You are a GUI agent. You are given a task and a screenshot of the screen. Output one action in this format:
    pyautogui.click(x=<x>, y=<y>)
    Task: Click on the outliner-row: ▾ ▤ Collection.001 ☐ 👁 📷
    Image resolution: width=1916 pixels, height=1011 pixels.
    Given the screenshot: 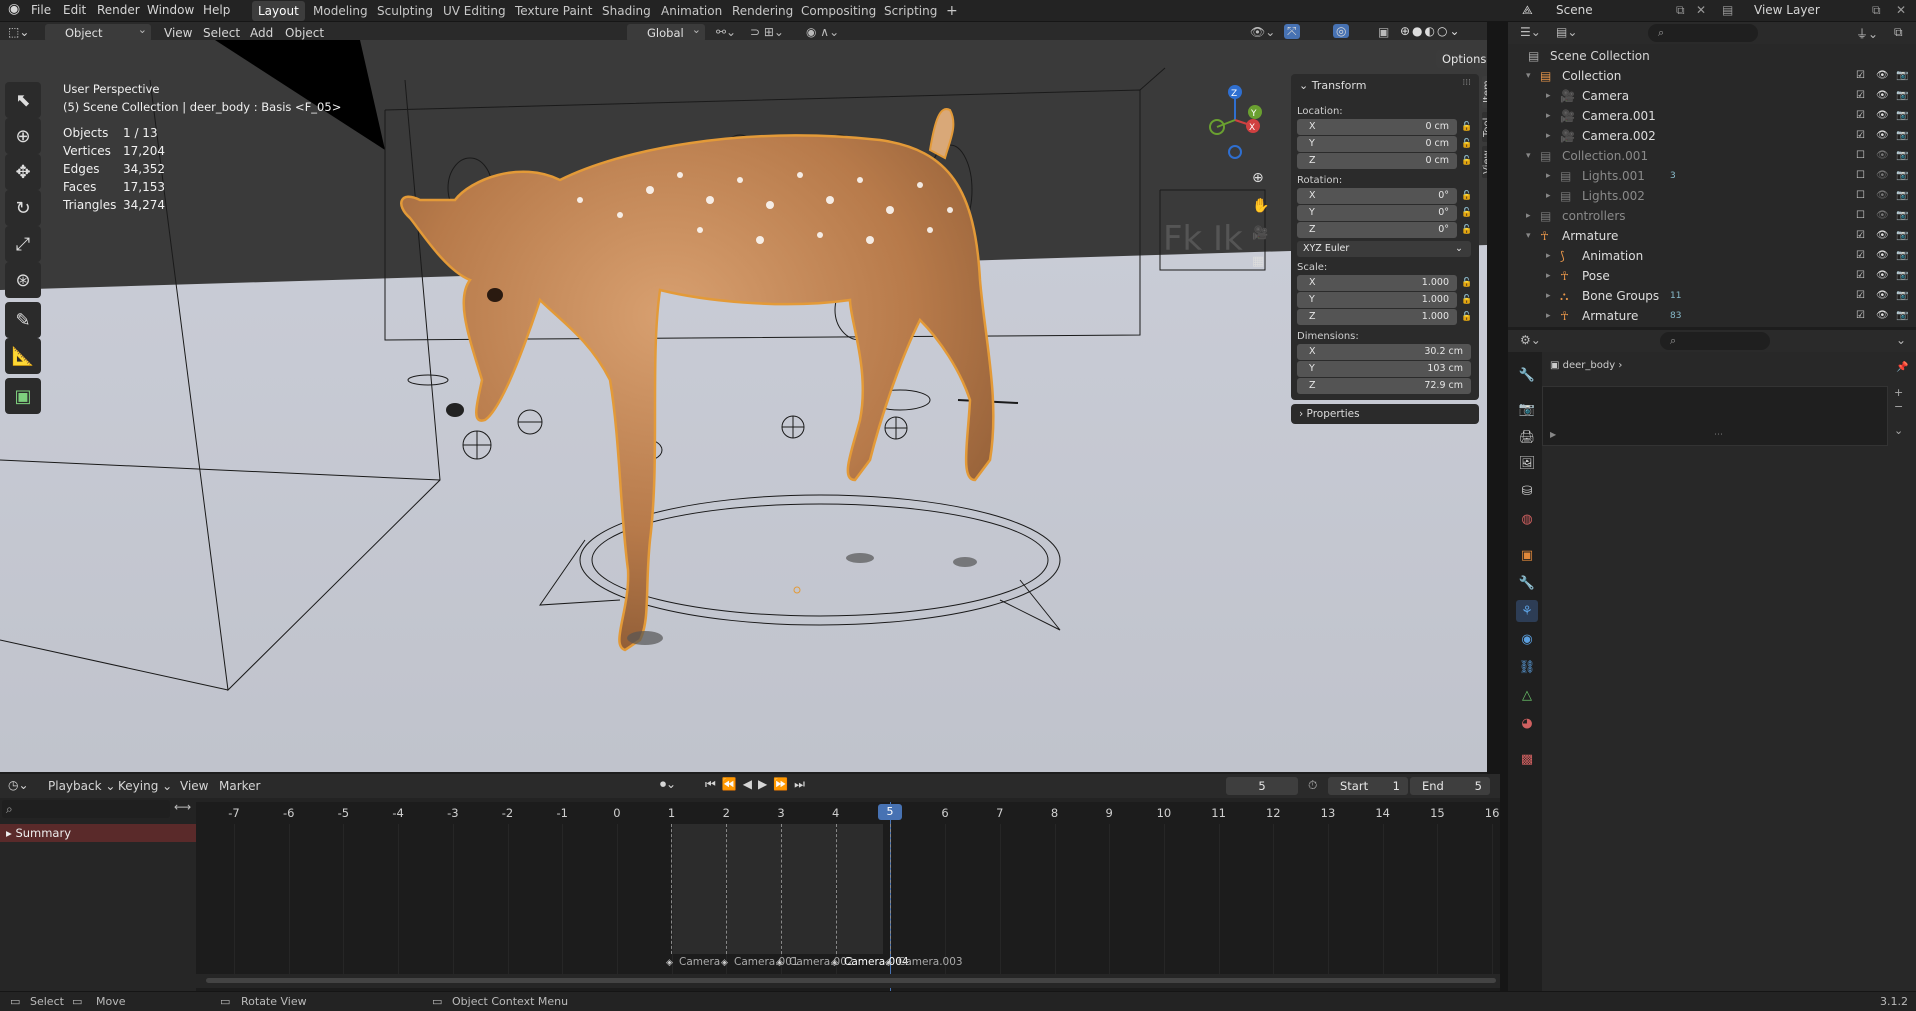 What is the action you would take?
    pyautogui.click(x=1712, y=156)
    